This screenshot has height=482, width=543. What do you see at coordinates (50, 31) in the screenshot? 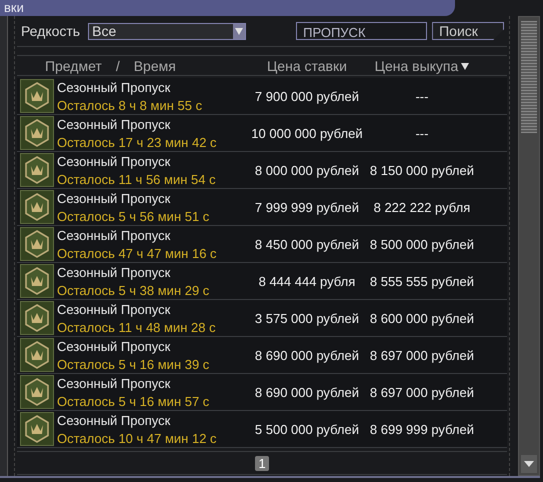
I see `rarity-label: Редкость` at bounding box center [50, 31].